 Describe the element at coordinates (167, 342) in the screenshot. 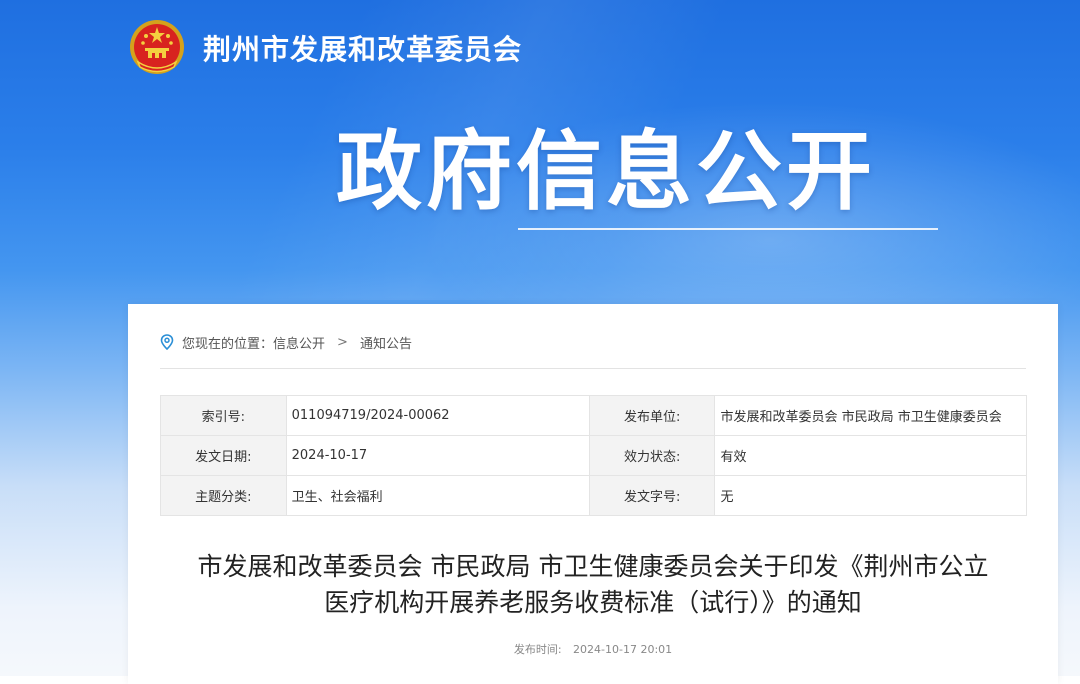

I see `location-pin-icon` at that location.